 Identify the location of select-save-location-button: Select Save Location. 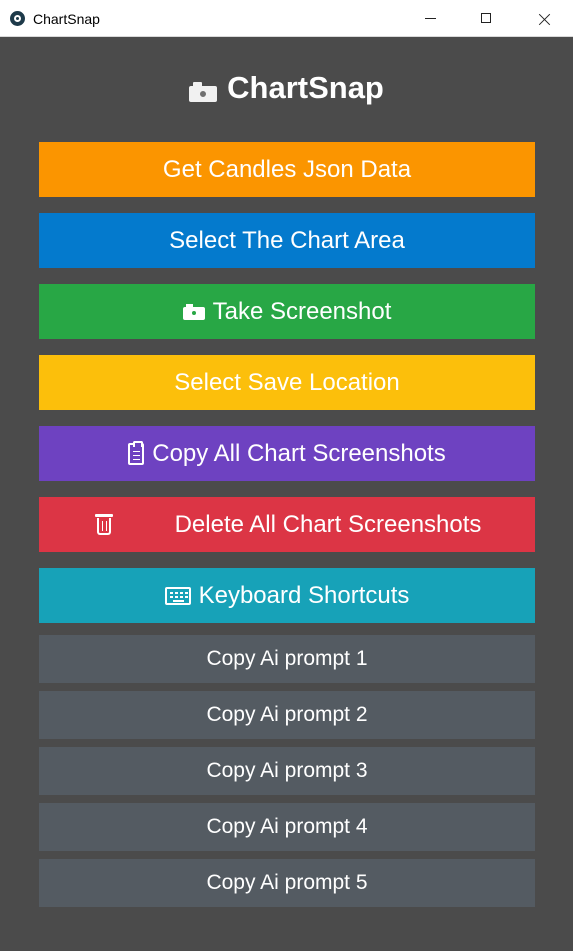
(287, 382).